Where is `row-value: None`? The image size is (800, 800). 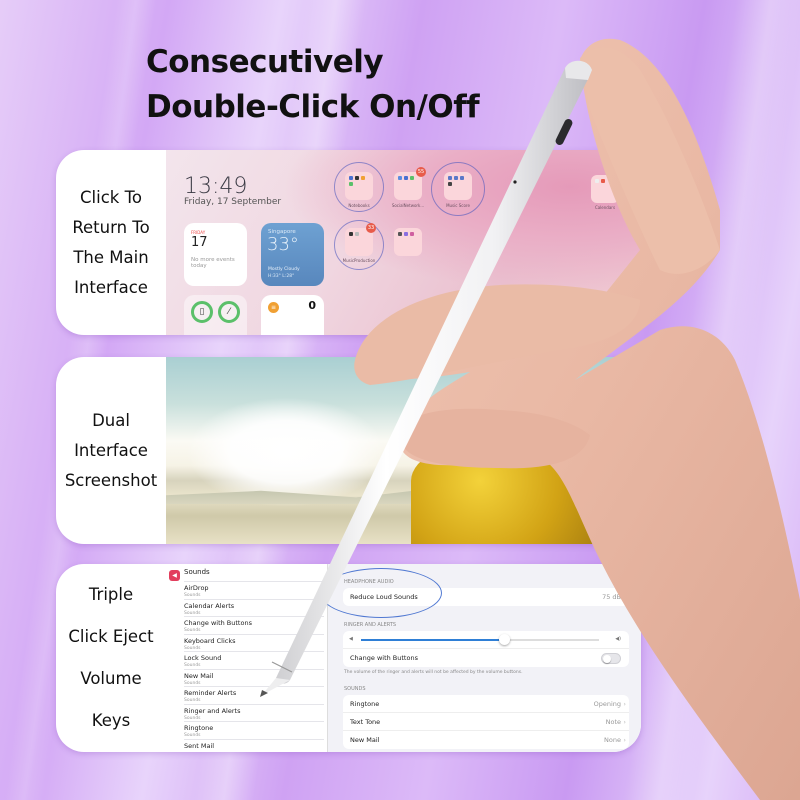 row-value: None is located at coordinates (612, 740).